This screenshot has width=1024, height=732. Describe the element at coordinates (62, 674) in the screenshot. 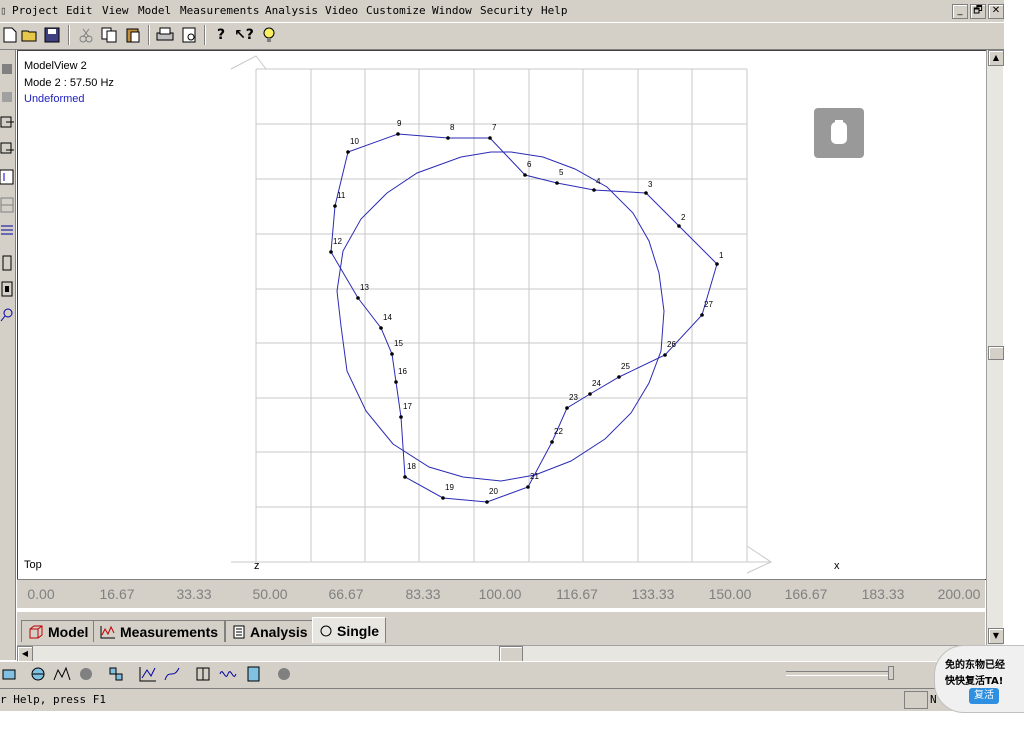

I see `mode-shape-icon` at that location.